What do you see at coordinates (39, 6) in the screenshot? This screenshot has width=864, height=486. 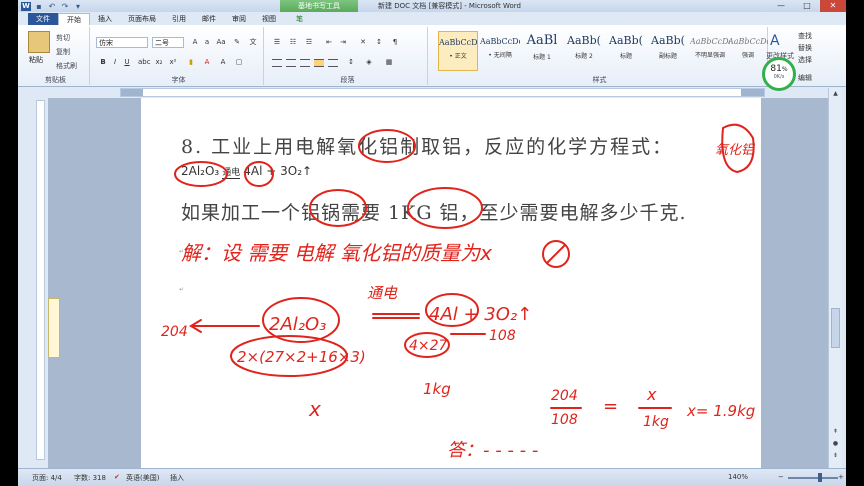 I see `save-icon: ▪` at bounding box center [39, 6].